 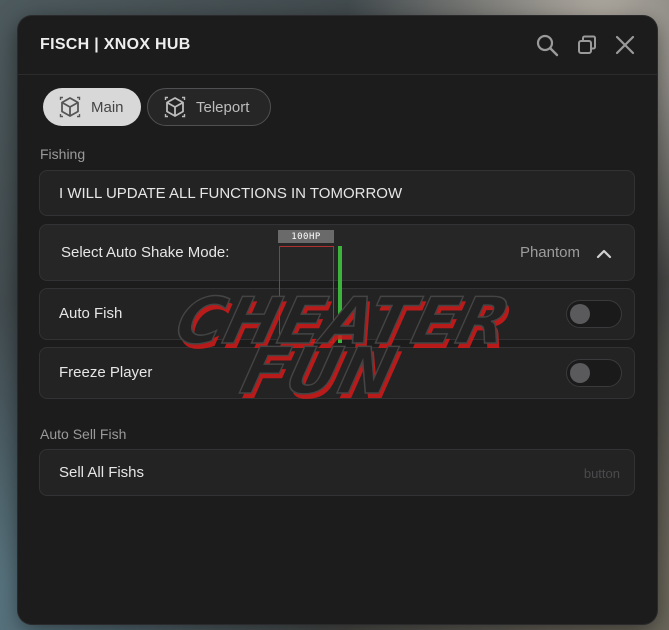 What do you see at coordinates (549, 252) in the screenshot?
I see `shake-mode-value: Phantom` at bounding box center [549, 252].